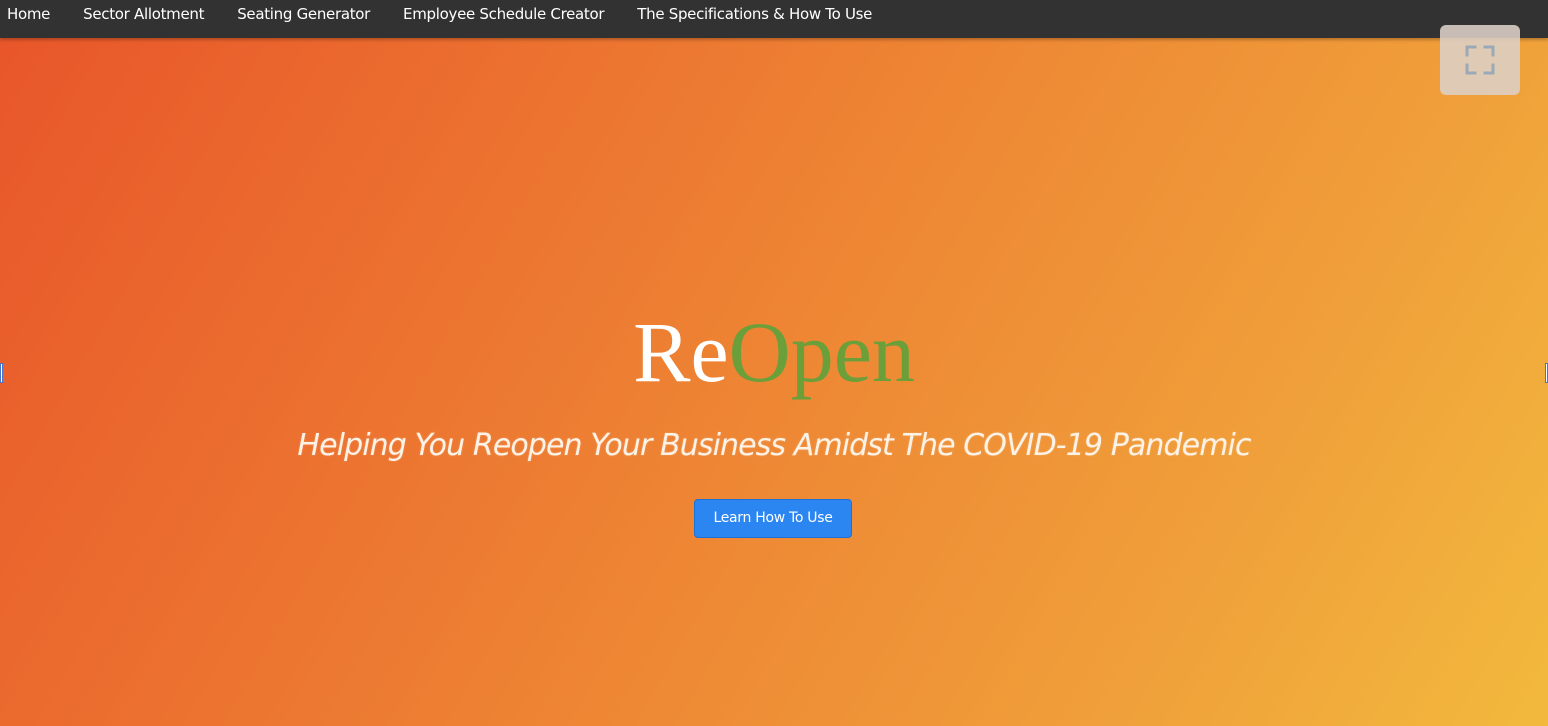 The width and height of the screenshot is (1548, 726). What do you see at coordinates (821, 352) in the screenshot?
I see `hero-title-open: Open` at bounding box center [821, 352].